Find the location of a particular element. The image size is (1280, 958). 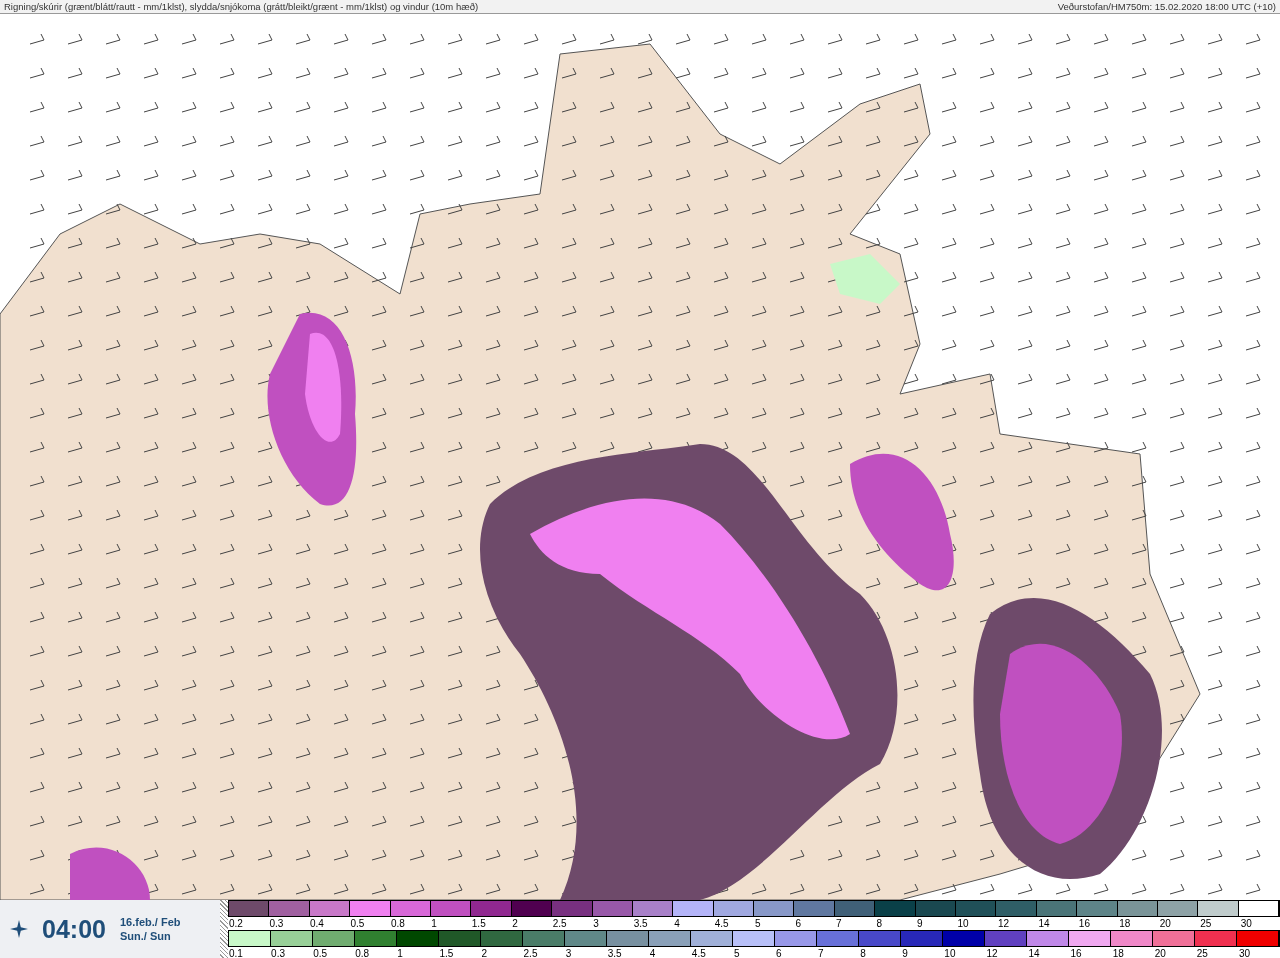

forecast-time: 04:00 is located at coordinates (74, 929).